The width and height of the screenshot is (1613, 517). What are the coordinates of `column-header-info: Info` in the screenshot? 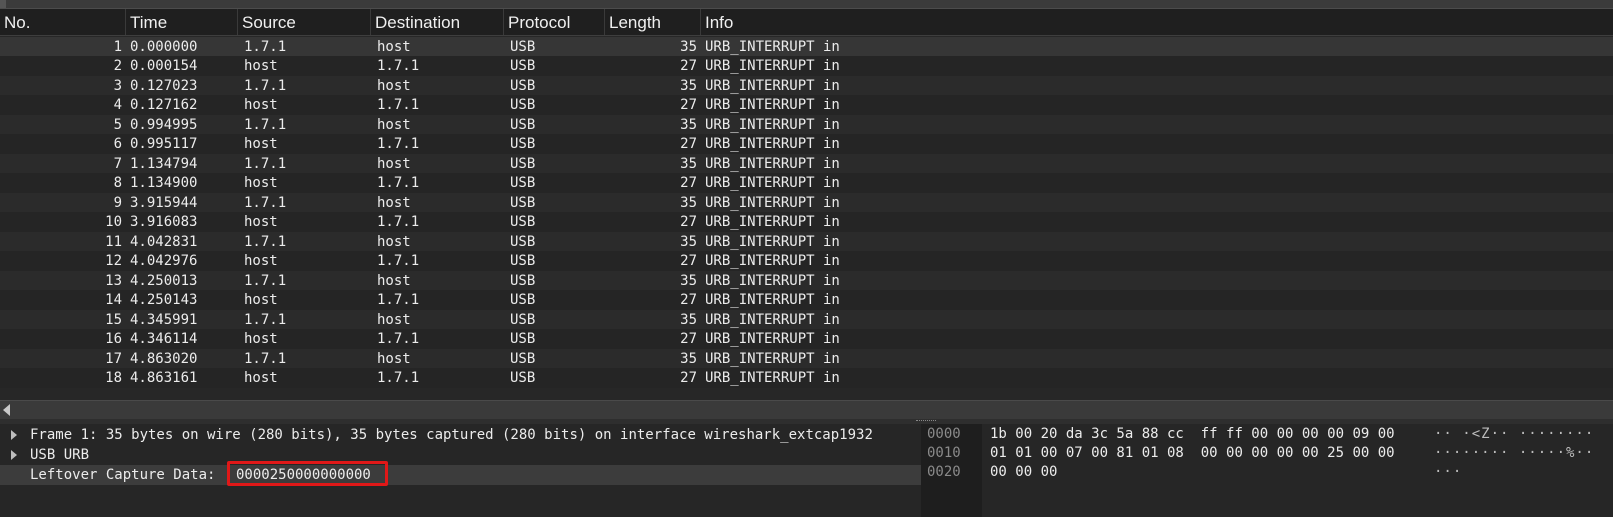 It's located at (1157, 22).